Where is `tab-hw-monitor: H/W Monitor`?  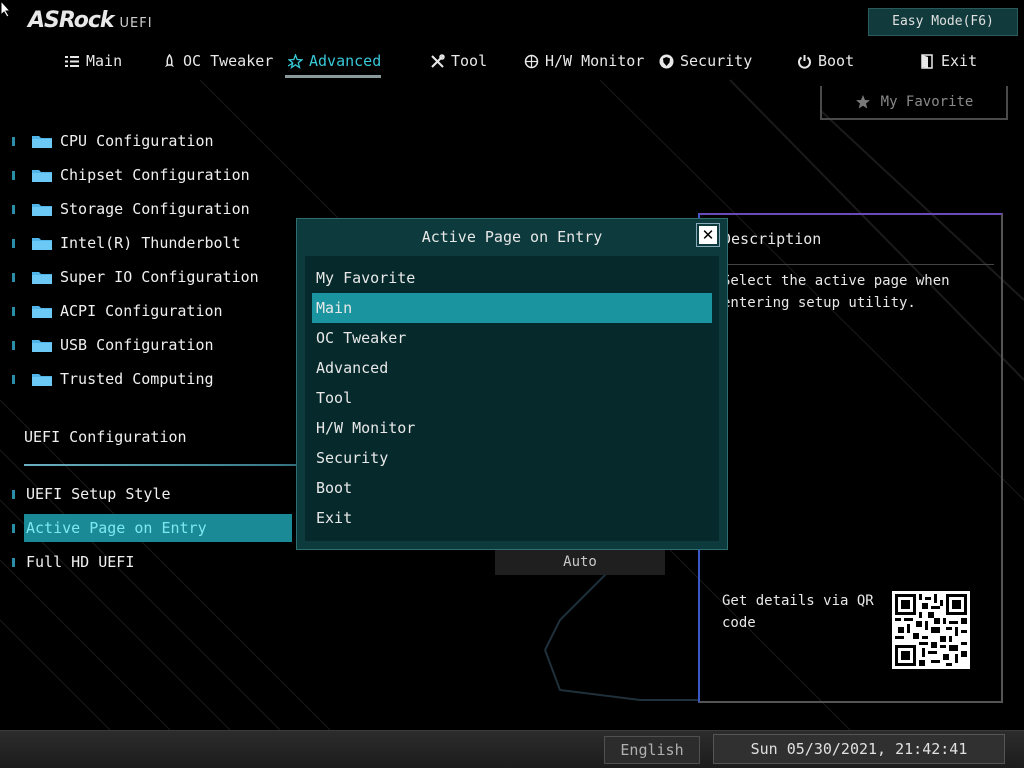
tab-hw-monitor: H/W Monitor is located at coordinates (584, 61).